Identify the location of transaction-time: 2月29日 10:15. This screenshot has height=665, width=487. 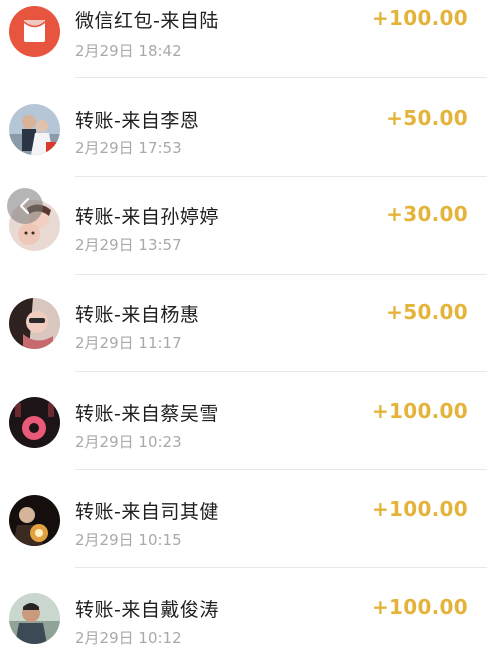
(128, 540).